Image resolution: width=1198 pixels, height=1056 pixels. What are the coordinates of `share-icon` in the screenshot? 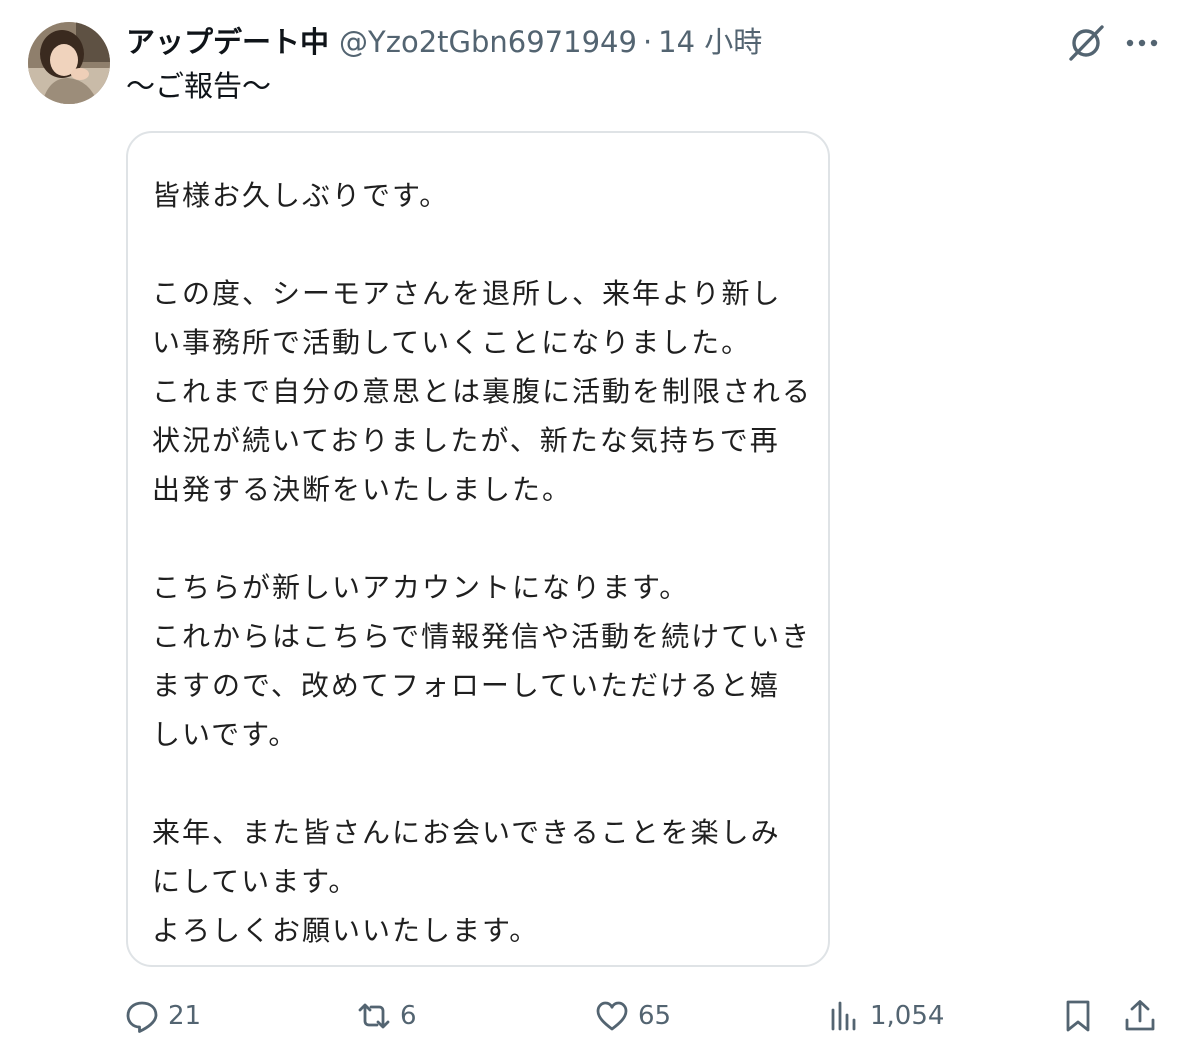 It's located at (1140, 1015).